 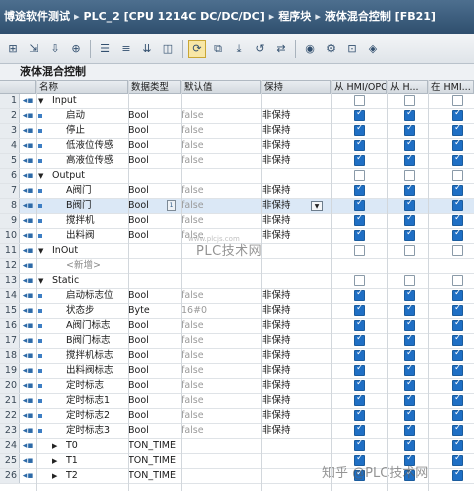 I want to click on table-row: 14 ◂▪ 启动标志位 Bool false 非保持, so click(x=237, y=296).